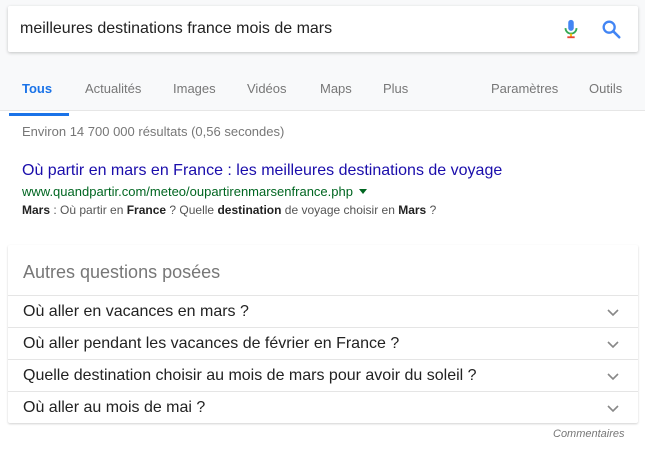 This screenshot has height=455, width=645. I want to click on snippet-segment: de voyage choisir en, so click(340, 210).